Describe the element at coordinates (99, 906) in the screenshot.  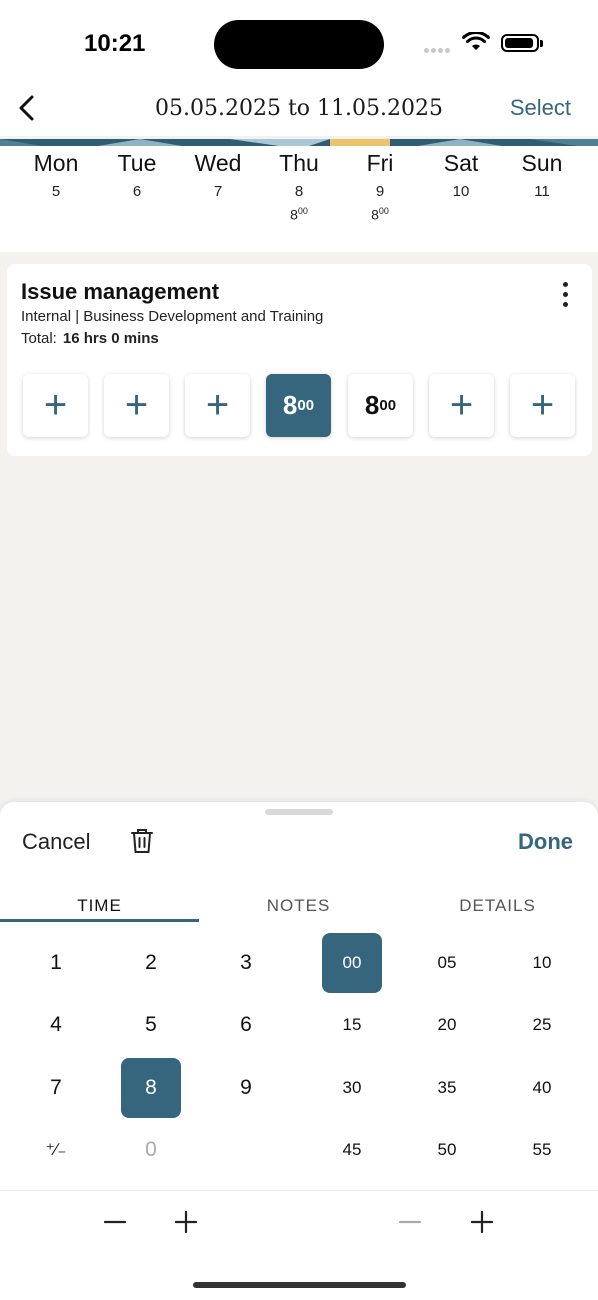
I see `tab-time: TIME` at that location.